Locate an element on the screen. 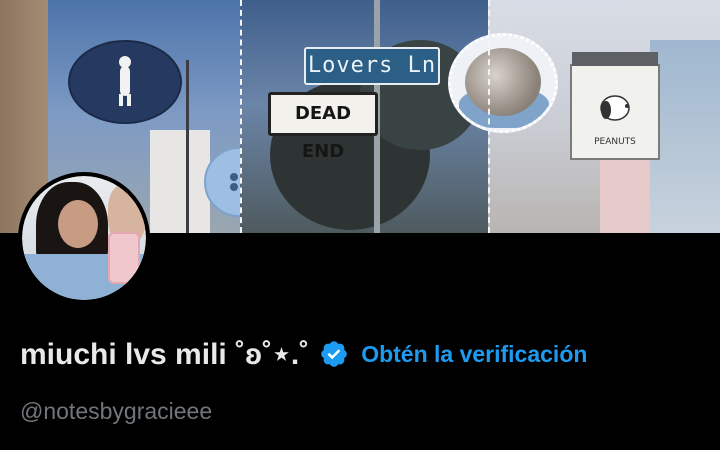 This screenshot has width=720, height=450. banner-cat-sticker is located at coordinates (503, 83).